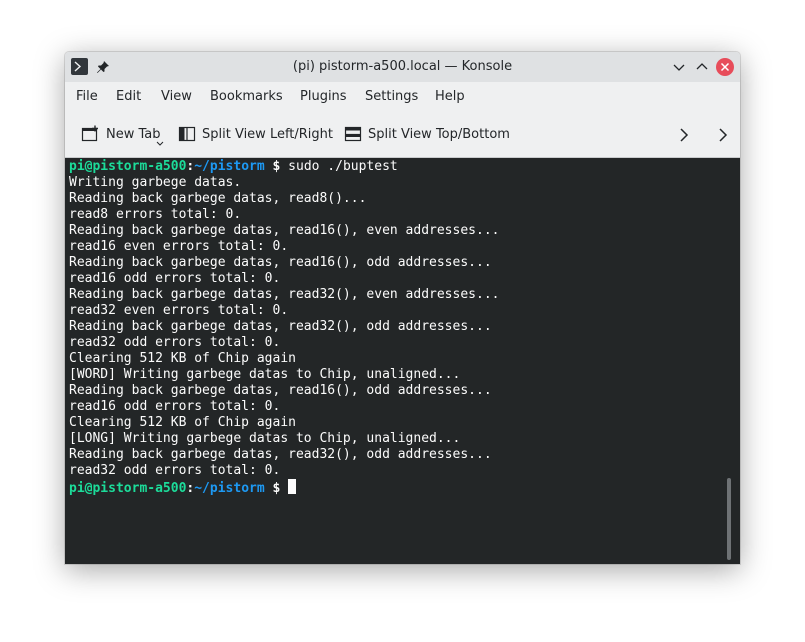  I want to click on toolbar-overflow-button, so click(684, 135).